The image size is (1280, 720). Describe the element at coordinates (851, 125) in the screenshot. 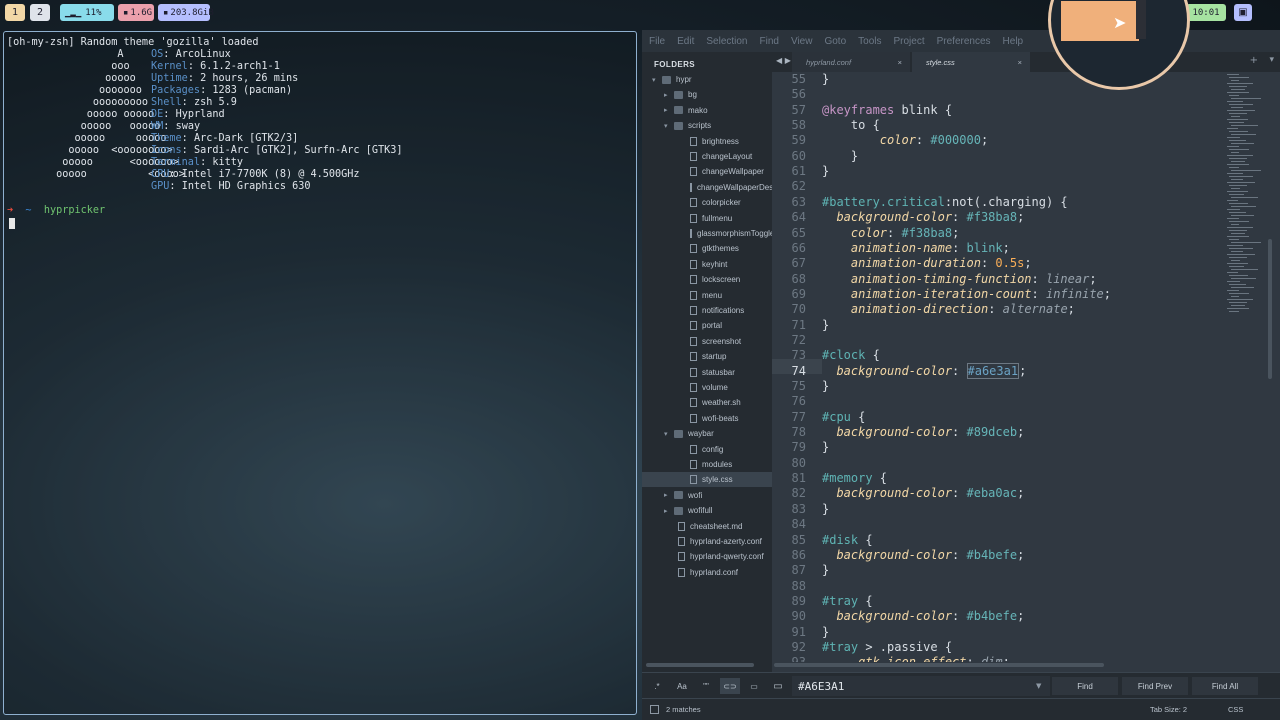

I see `code-line: to {` at that location.